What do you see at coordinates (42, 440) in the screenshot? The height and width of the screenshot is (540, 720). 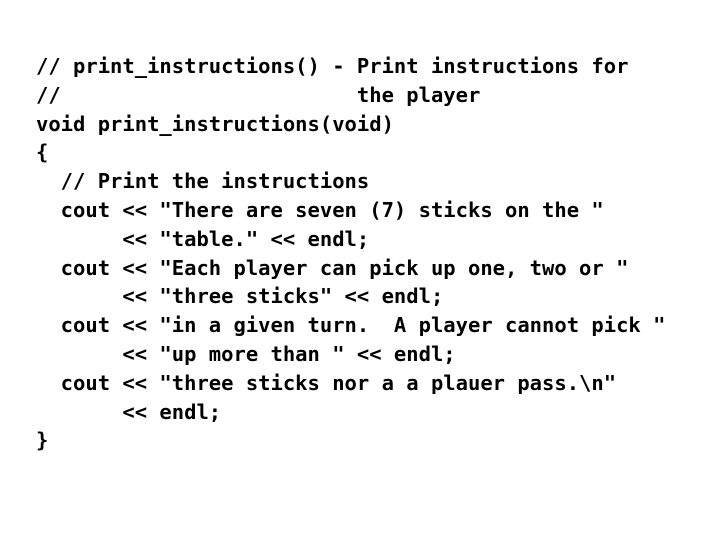 I see `code-line: }` at bounding box center [42, 440].